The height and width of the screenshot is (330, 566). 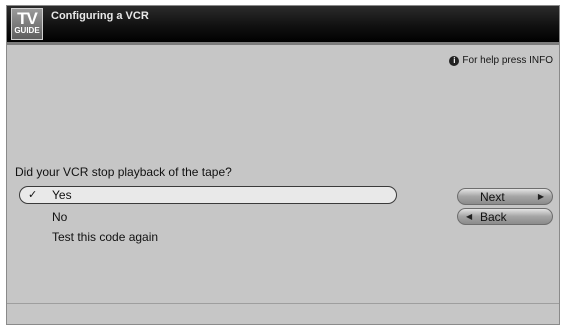 What do you see at coordinates (105, 237) in the screenshot?
I see `option-label: Test this code again` at bounding box center [105, 237].